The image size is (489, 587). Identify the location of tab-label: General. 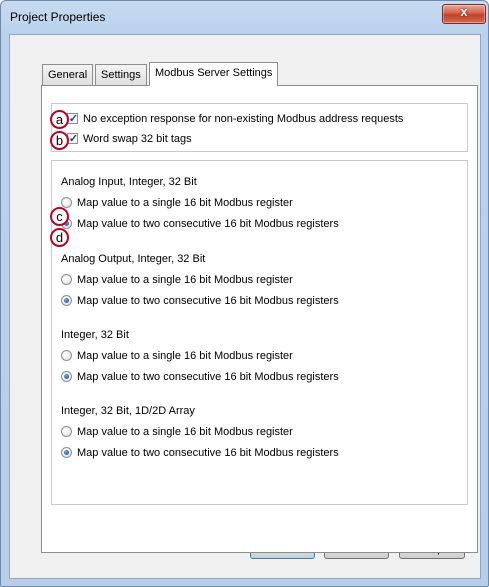
(68, 75).